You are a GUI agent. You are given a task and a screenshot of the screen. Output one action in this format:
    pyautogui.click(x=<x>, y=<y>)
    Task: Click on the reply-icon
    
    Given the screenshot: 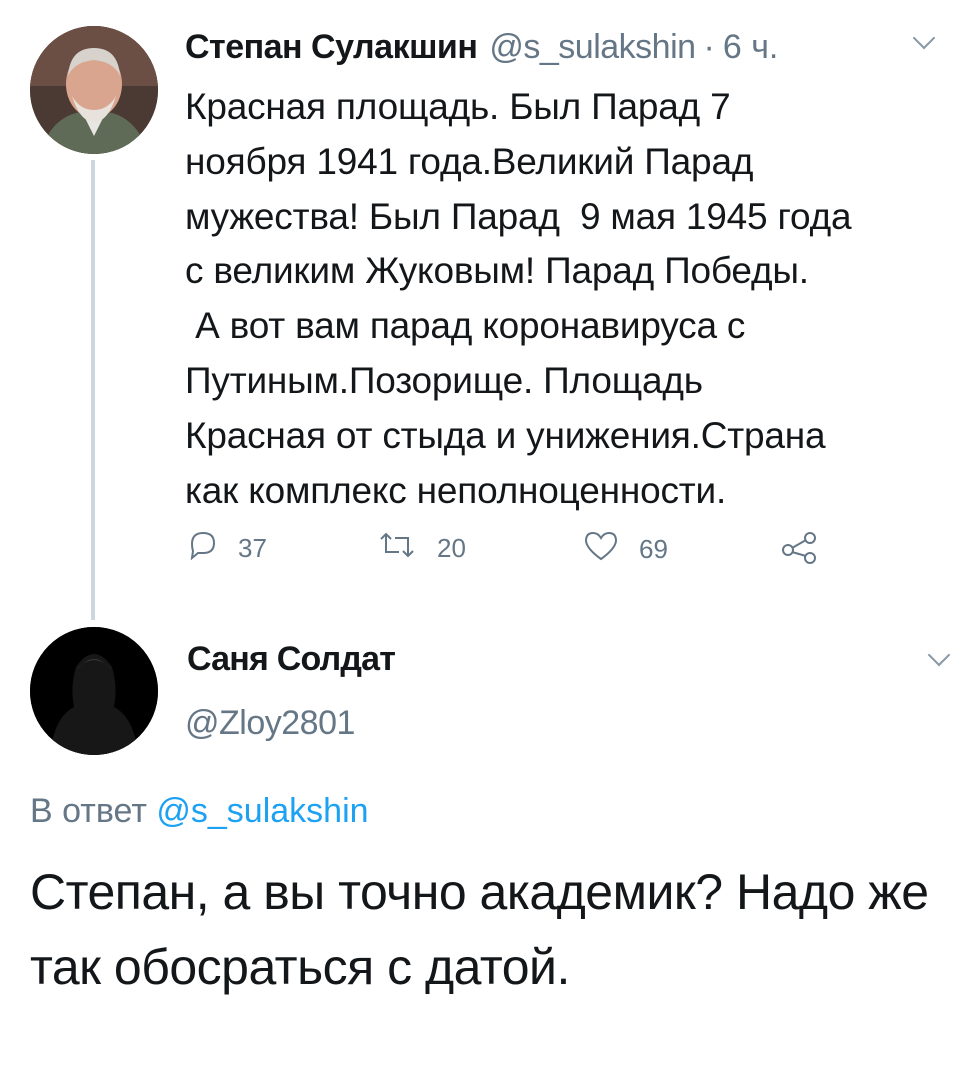 What is the action you would take?
    pyautogui.click(x=202, y=548)
    